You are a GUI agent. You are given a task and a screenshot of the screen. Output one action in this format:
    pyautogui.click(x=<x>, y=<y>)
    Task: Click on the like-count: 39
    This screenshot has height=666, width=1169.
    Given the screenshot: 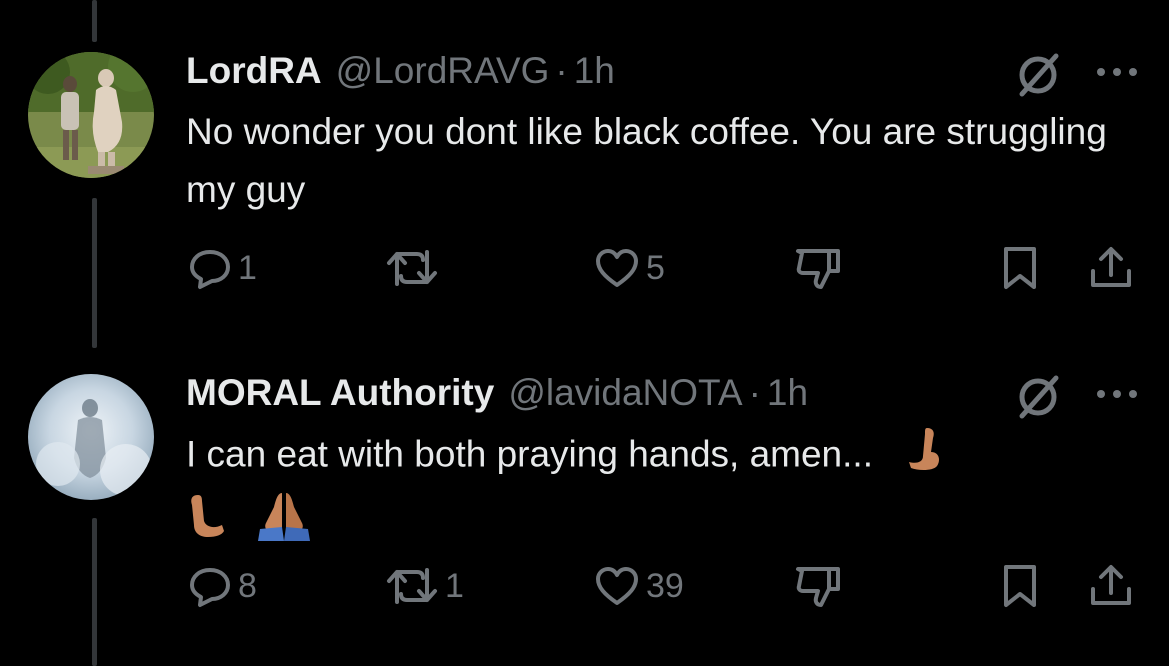 What is the action you would take?
    pyautogui.click(x=665, y=585)
    